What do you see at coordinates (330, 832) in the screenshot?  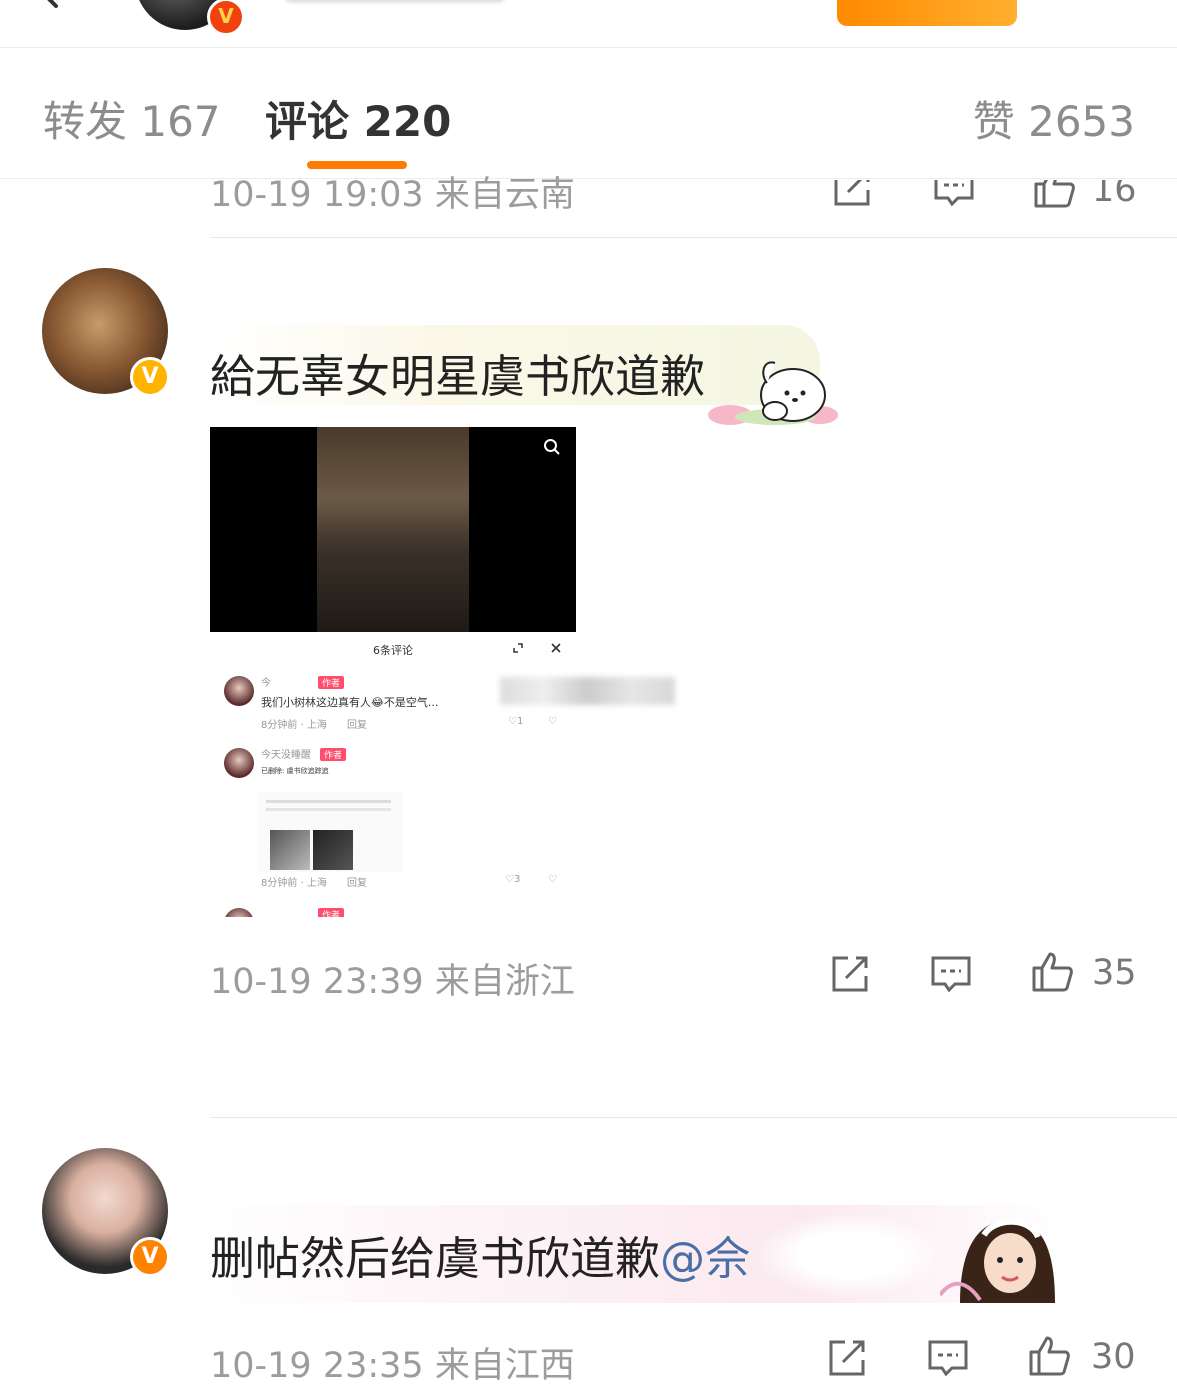 I see `nested-screenshot` at bounding box center [330, 832].